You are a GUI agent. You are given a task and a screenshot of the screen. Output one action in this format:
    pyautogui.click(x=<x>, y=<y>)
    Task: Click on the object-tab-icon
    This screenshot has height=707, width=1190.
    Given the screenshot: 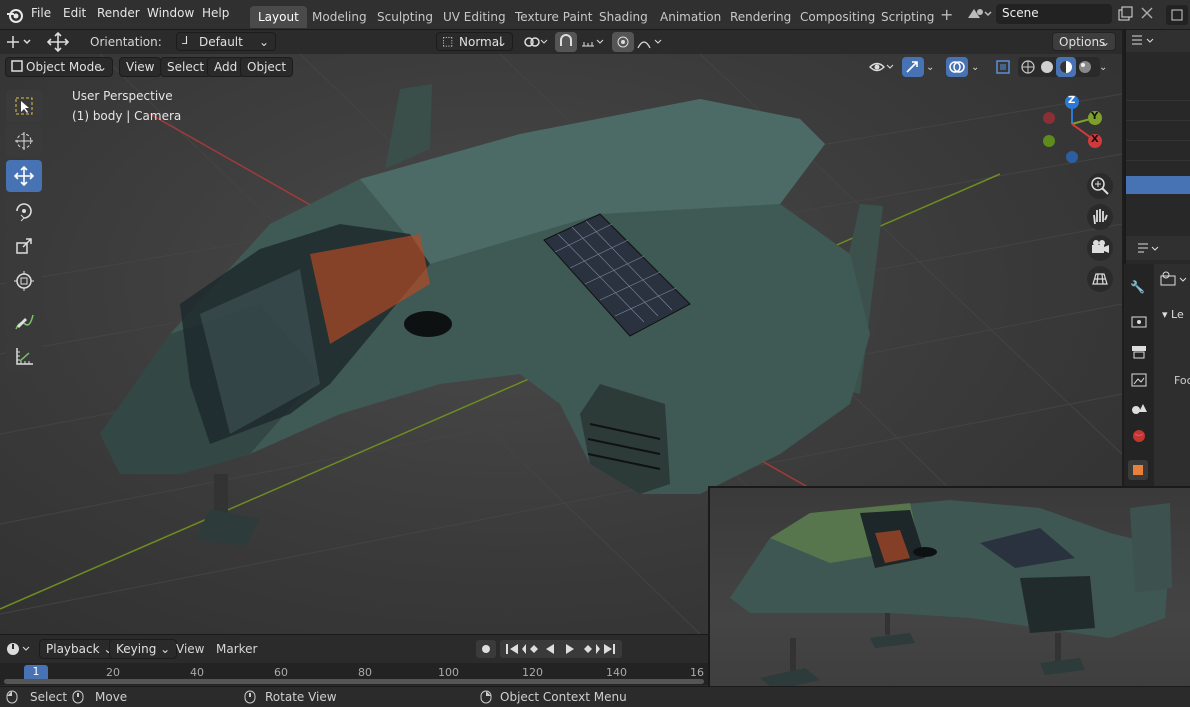 What is the action you would take?
    pyautogui.click(x=1138, y=470)
    